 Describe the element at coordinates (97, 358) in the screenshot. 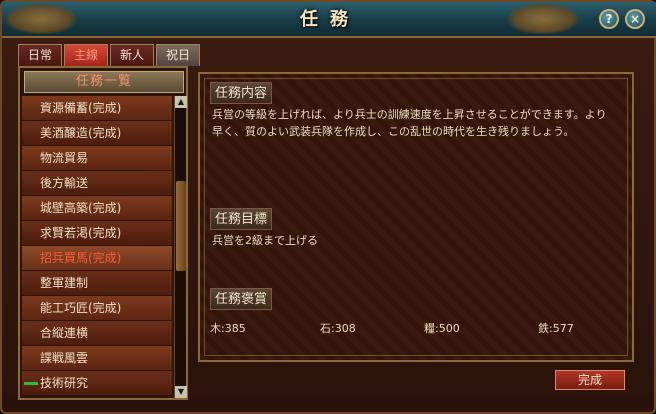

I see `list-item: 諜戦風雲` at that location.